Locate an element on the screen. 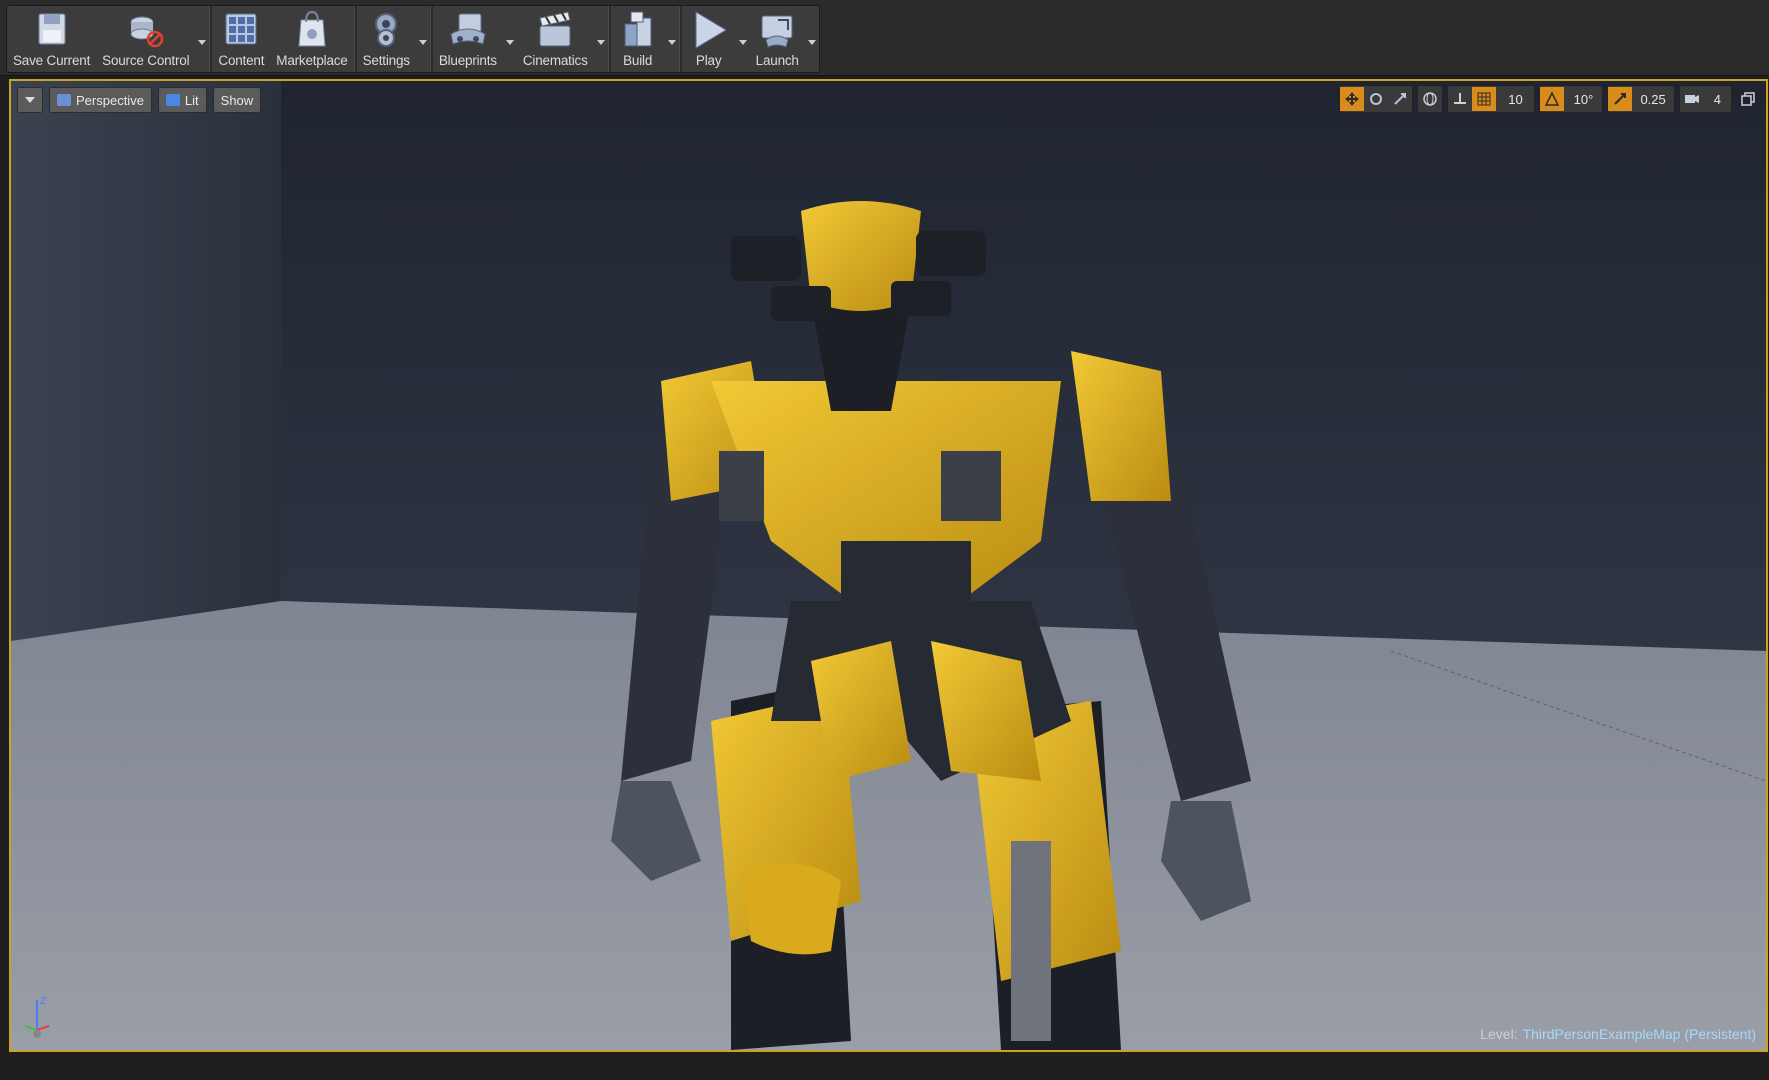 The height and width of the screenshot is (1080, 1769). save-current-button: Save Current is located at coordinates (51, 39).